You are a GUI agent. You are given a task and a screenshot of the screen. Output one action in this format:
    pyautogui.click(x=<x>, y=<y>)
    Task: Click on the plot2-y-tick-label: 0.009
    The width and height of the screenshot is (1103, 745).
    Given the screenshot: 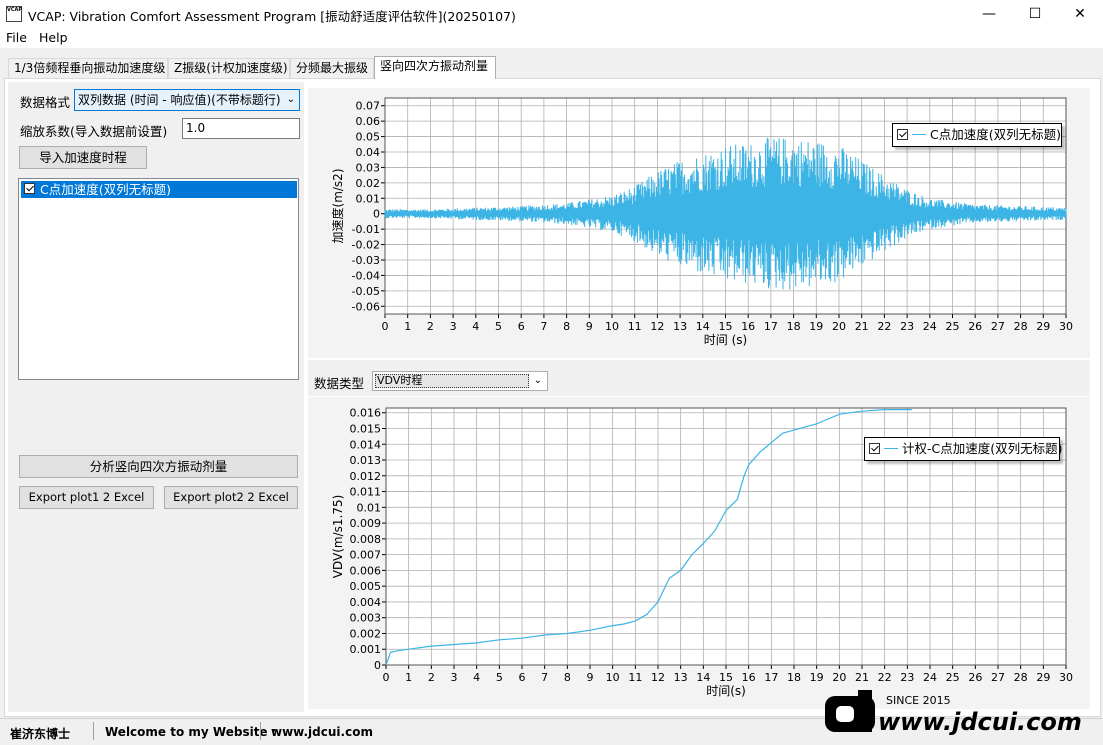 What is the action you would take?
    pyautogui.click(x=366, y=523)
    